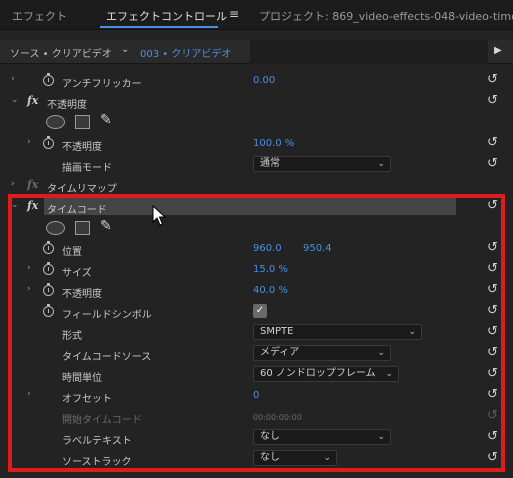  I want to click on opacity-section-title: 不透明度, so click(67, 105).